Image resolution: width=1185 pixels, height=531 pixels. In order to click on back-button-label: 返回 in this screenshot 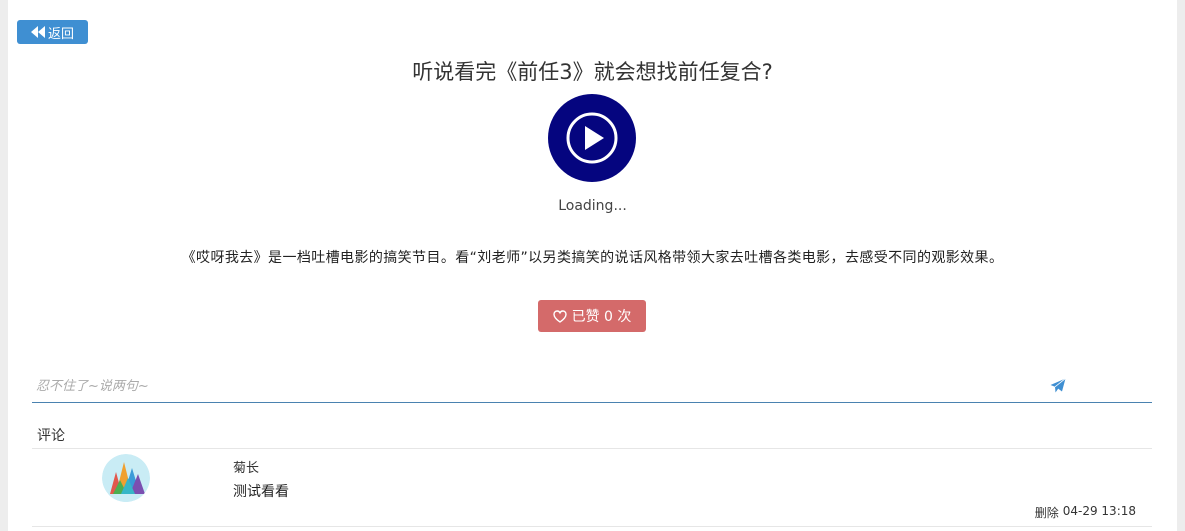, I will do `click(60, 34)`.